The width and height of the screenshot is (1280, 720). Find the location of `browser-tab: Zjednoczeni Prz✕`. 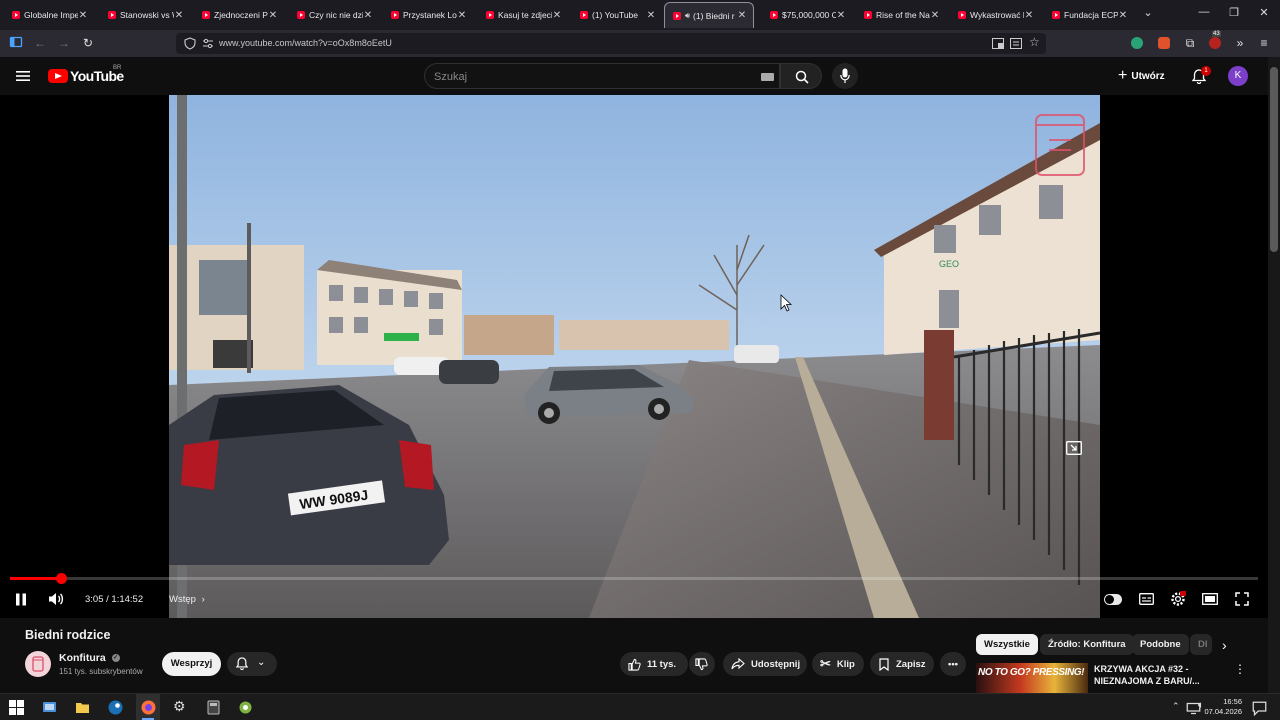

browser-tab: Zjednoczeni Prz✕ is located at coordinates (239, 15).